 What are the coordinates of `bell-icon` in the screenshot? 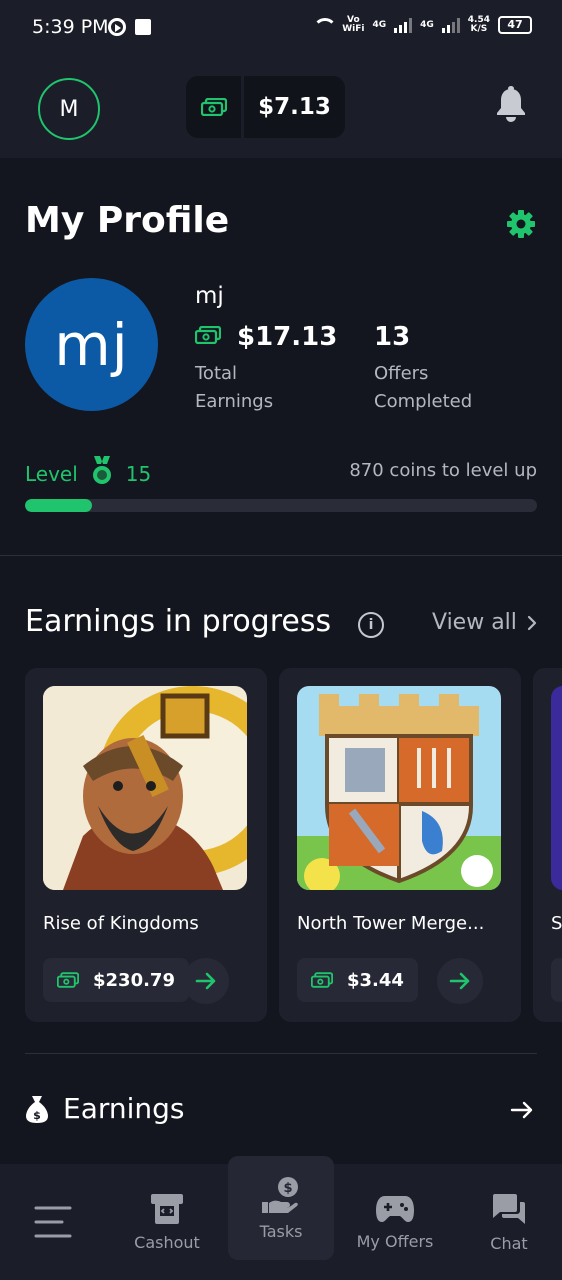 It's located at (511, 107).